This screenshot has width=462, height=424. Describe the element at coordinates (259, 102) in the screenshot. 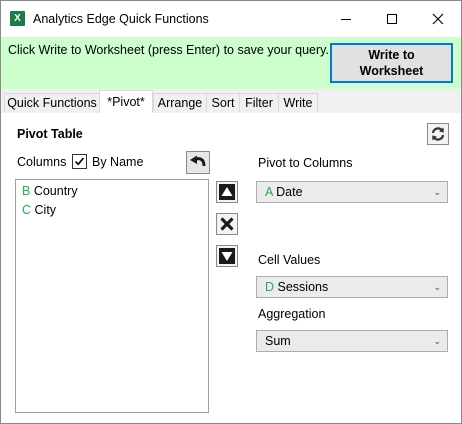

I see `tab-filter: Filter` at that location.